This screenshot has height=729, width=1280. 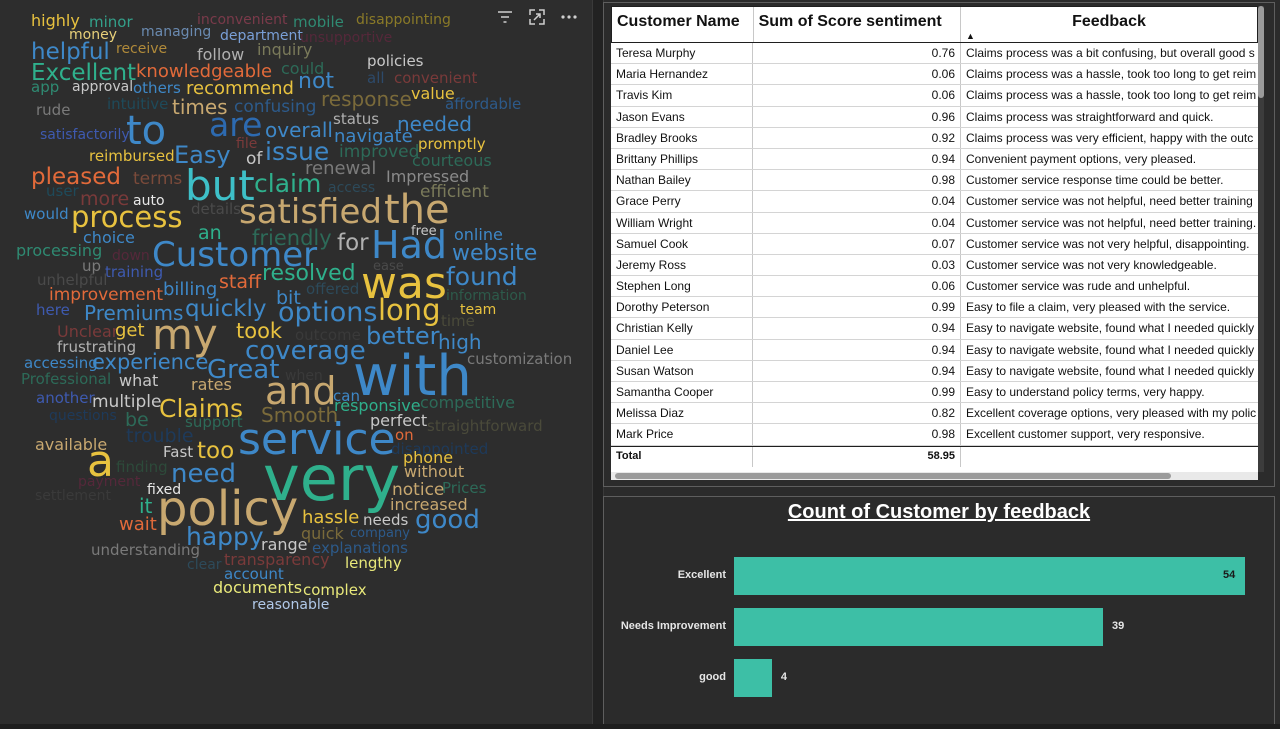 I want to click on word-cloud-word: renewal, so click(x=341, y=168).